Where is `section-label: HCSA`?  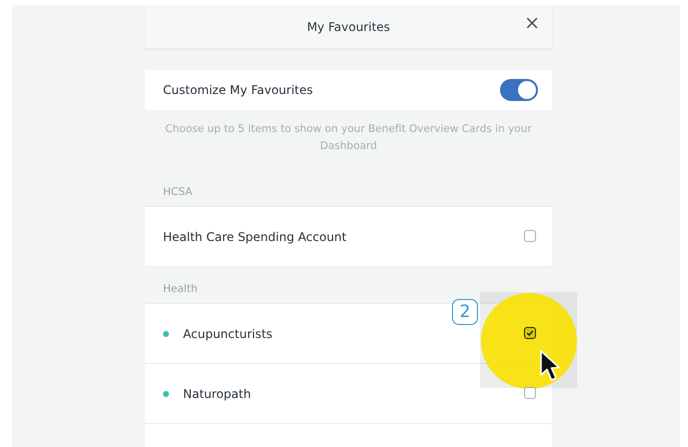
section-label: HCSA is located at coordinates (178, 192).